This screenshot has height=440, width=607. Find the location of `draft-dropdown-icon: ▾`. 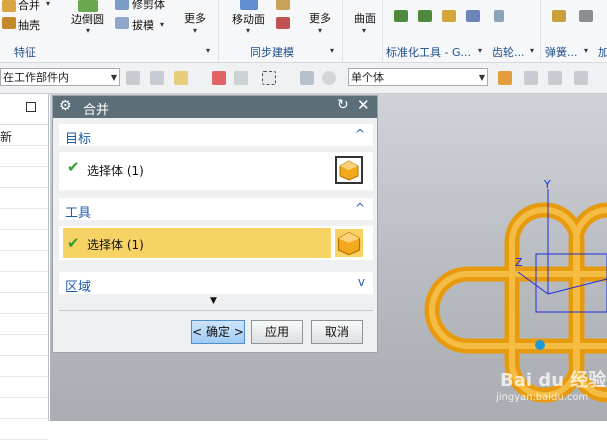

draft-dropdown-icon: ▾ is located at coordinates (162, 24).